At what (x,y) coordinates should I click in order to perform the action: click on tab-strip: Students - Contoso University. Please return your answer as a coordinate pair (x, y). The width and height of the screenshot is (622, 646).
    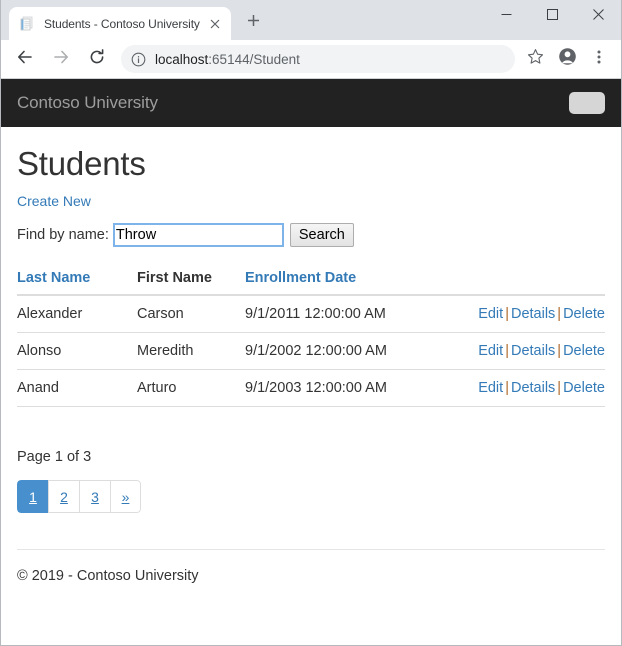
    Looking at the image, I should click on (311, 20).